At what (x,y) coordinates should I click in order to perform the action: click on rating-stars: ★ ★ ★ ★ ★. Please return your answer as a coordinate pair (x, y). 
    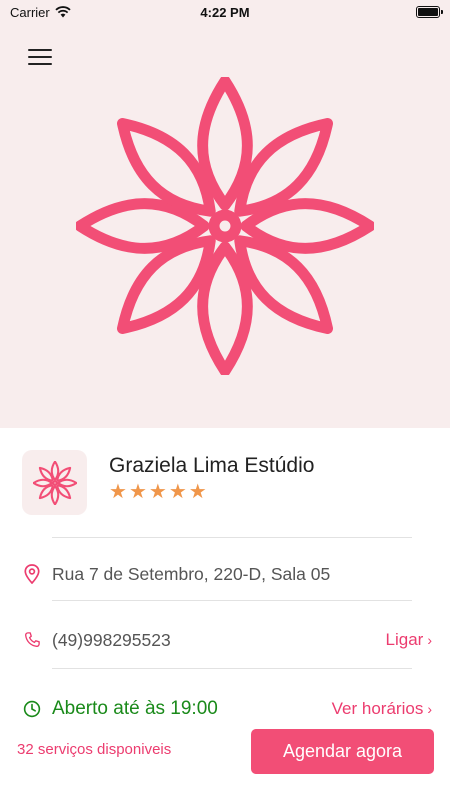
    Looking at the image, I should click on (158, 492).